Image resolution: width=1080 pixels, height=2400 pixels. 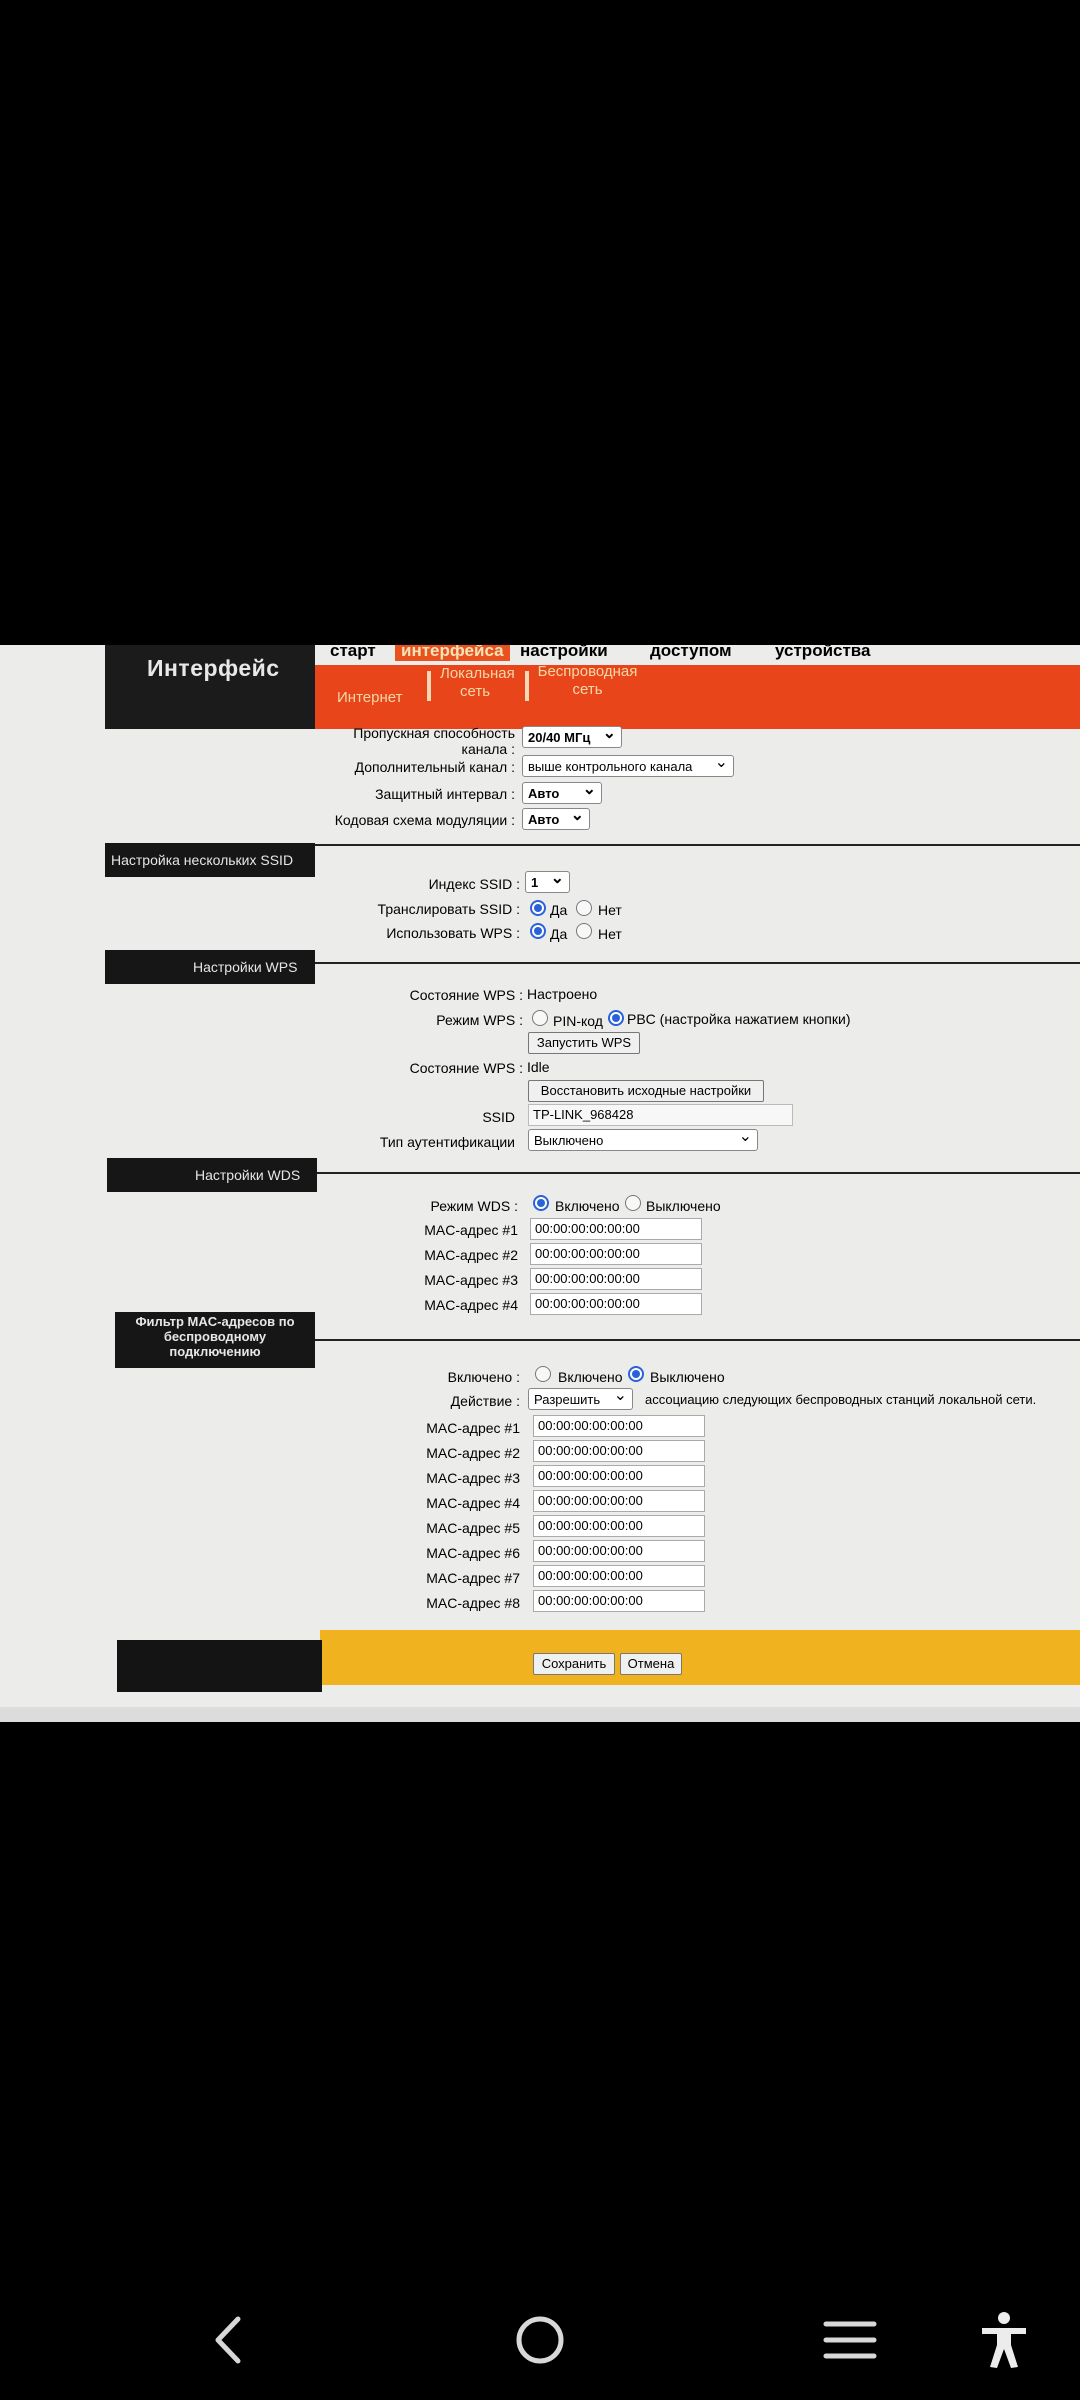 I want to click on filter-on-radio, so click(x=543, y=1374).